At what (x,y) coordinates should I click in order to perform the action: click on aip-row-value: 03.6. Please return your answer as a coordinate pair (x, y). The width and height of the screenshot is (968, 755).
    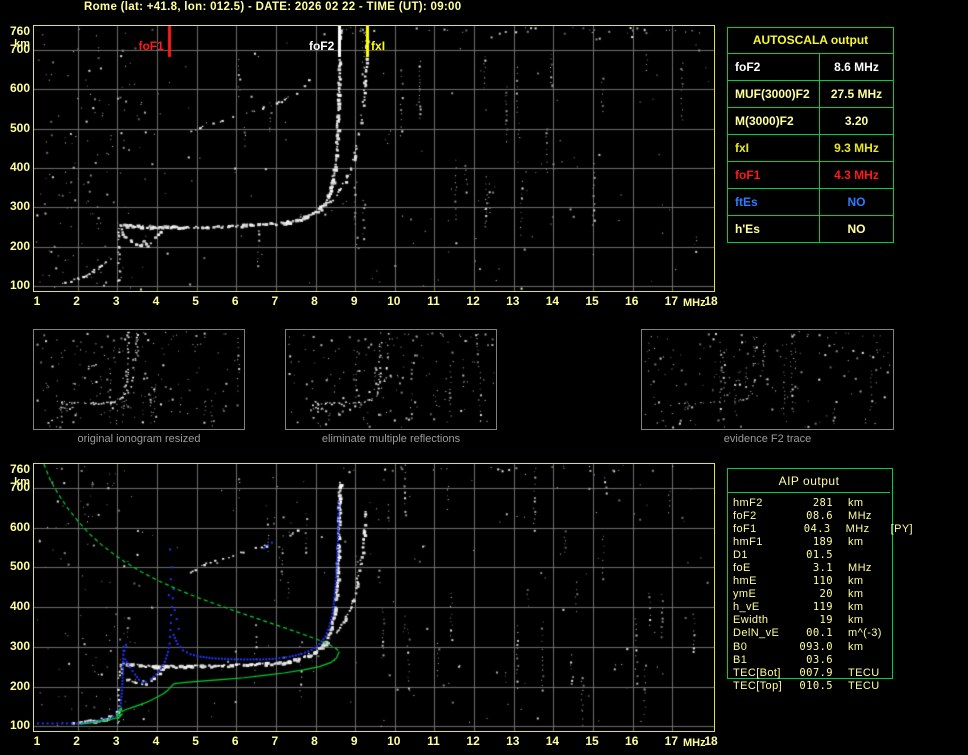
    Looking at the image, I should click on (819, 659).